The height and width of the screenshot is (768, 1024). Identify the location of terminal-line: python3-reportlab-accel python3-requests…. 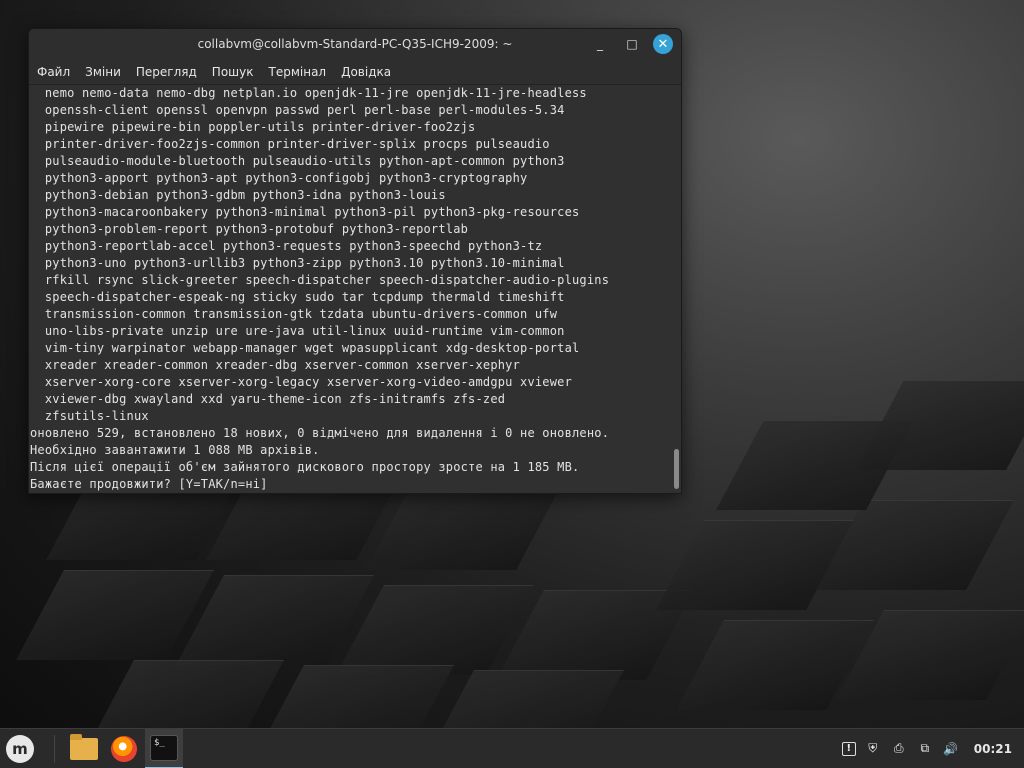
(286, 246).